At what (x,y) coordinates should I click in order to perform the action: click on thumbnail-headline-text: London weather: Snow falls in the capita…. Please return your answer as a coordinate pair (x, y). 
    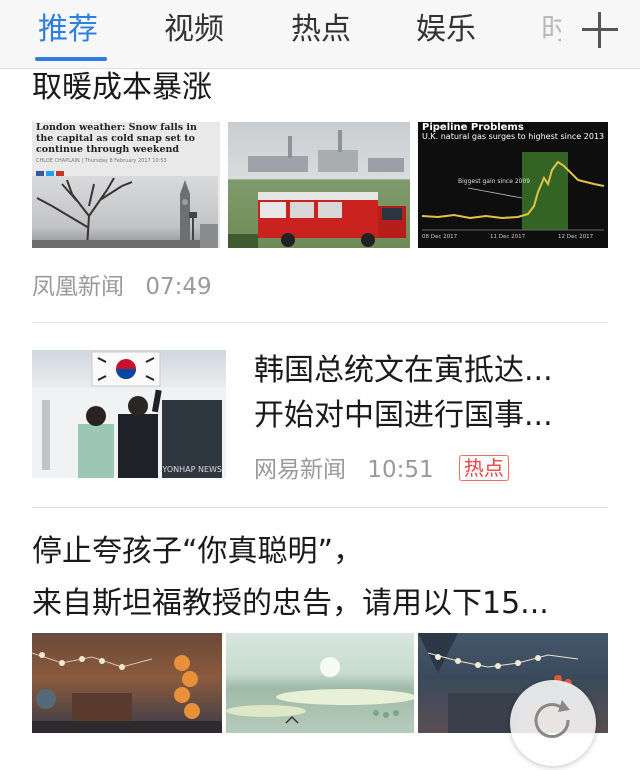
    Looking at the image, I should click on (116, 138).